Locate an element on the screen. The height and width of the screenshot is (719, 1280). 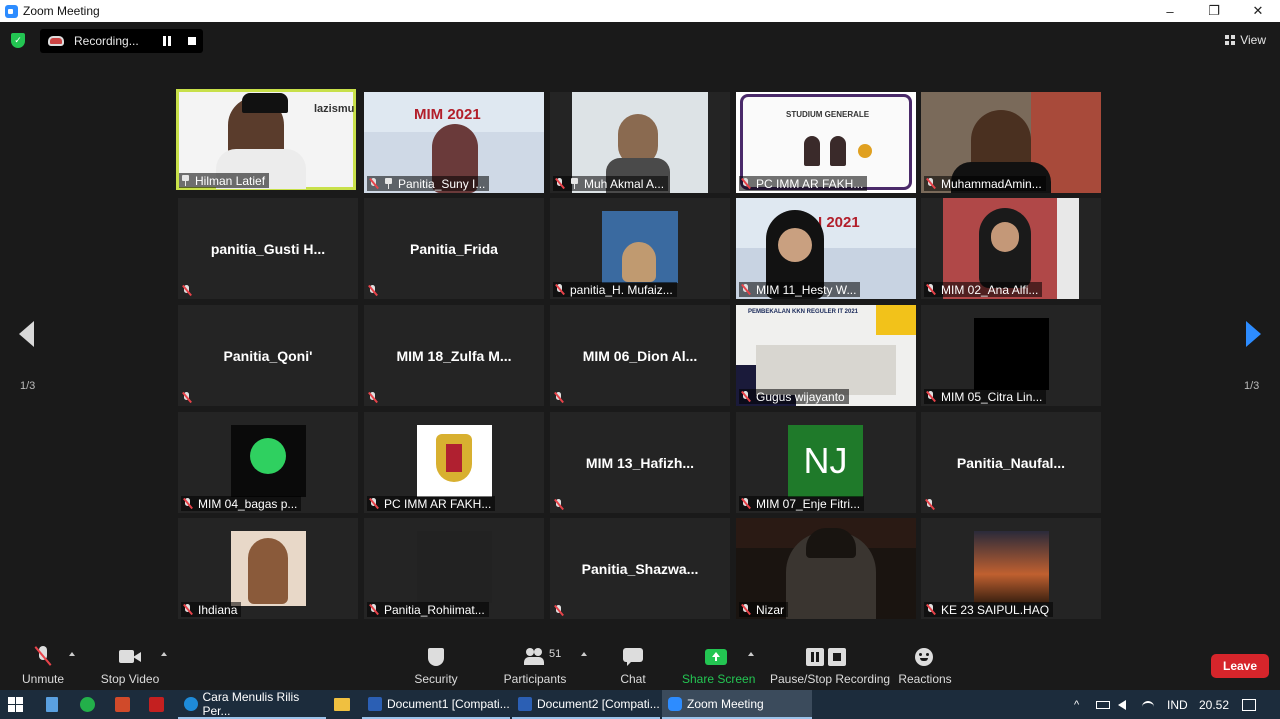
video-tile: Nizar is located at coordinates (826, 568).